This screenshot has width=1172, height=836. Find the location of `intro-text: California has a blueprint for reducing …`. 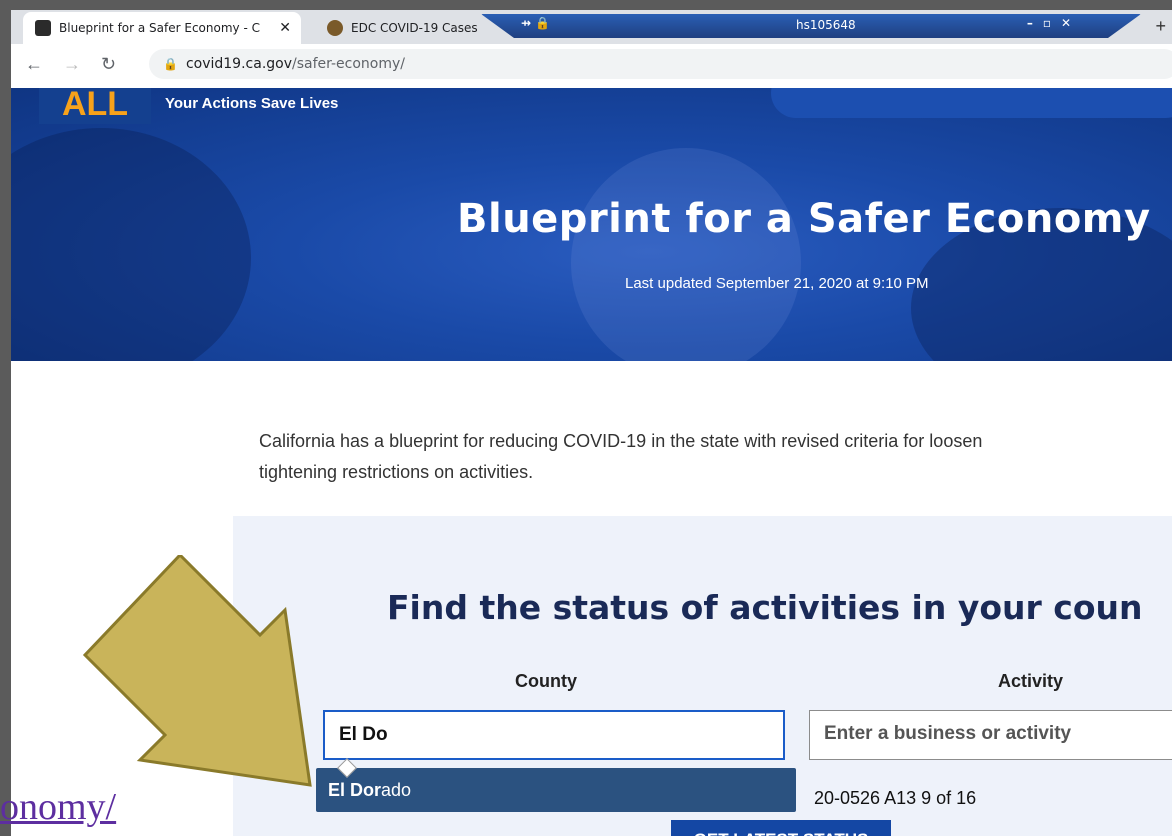

intro-text: California has a blueprint for reducing … is located at coordinates (715, 457).